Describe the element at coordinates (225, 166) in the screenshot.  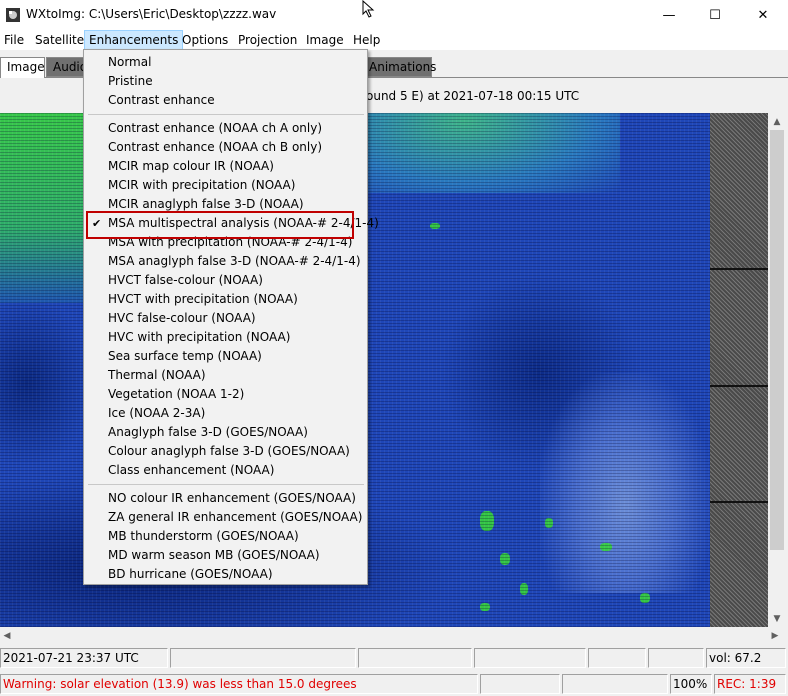
I see `menu-option-mcir-map: MCIR map colour IR (NOAA)` at that location.